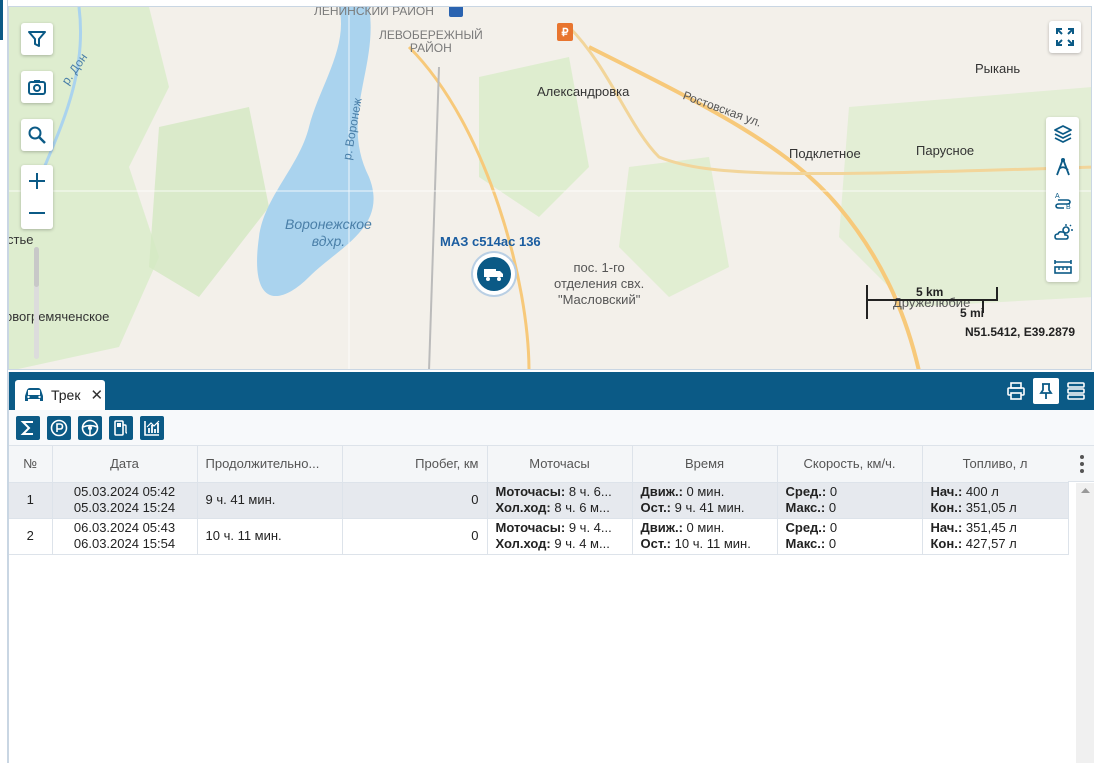 The image size is (1094, 763). Describe the element at coordinates (656, 507) in the screenshot. I see `stop-label: Ост.:` at that location.